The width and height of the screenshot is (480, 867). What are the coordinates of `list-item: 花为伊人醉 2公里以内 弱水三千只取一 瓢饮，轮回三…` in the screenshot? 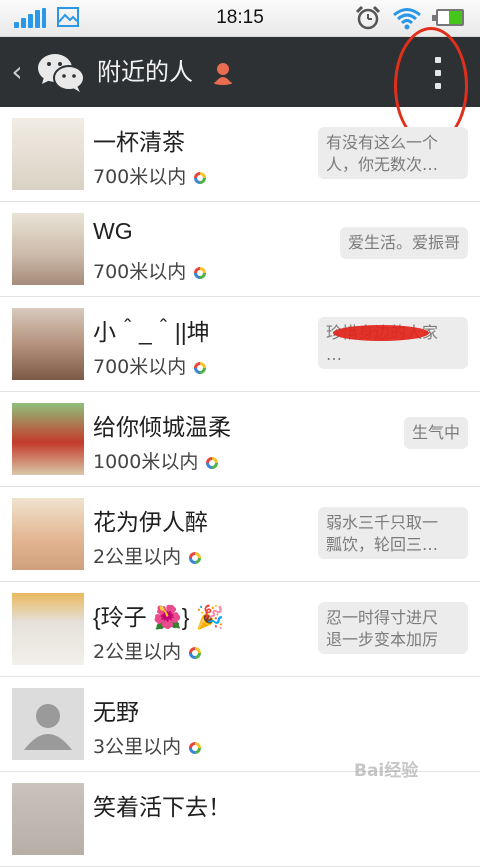 It's located at (240, 534).